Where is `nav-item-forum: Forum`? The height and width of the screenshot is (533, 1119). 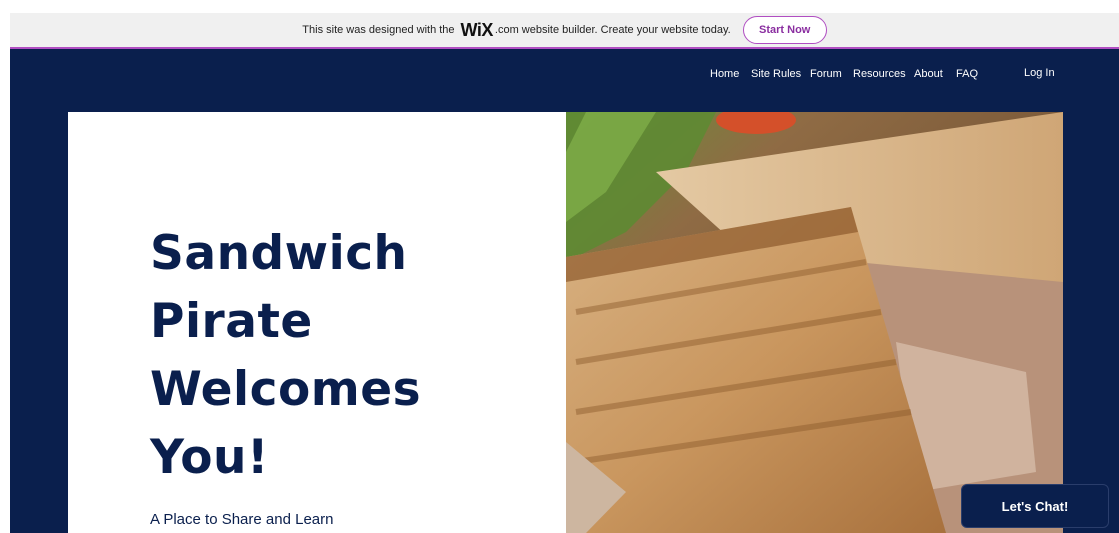 nav-item-forum: Forum is located at coordinates (826, 74).